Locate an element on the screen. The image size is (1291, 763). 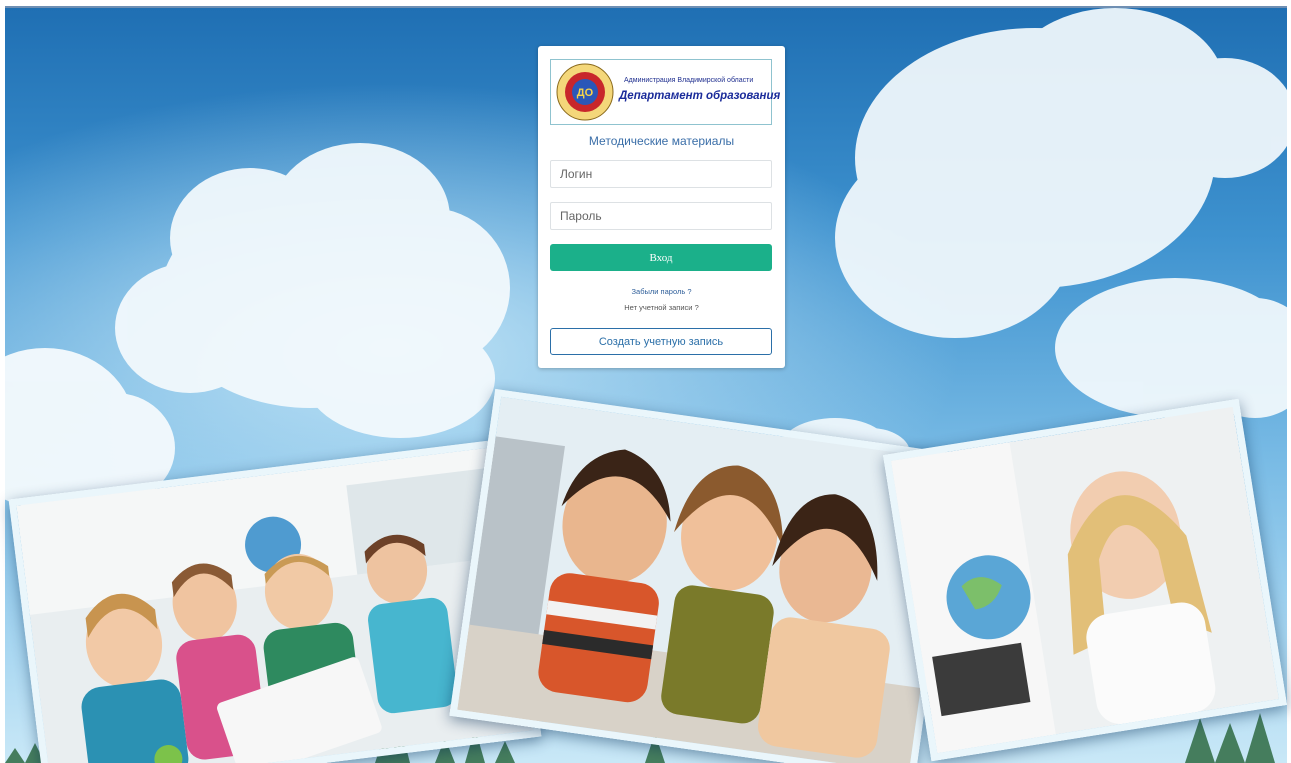
svg-text: ДО is located at coordinates (585, 93).